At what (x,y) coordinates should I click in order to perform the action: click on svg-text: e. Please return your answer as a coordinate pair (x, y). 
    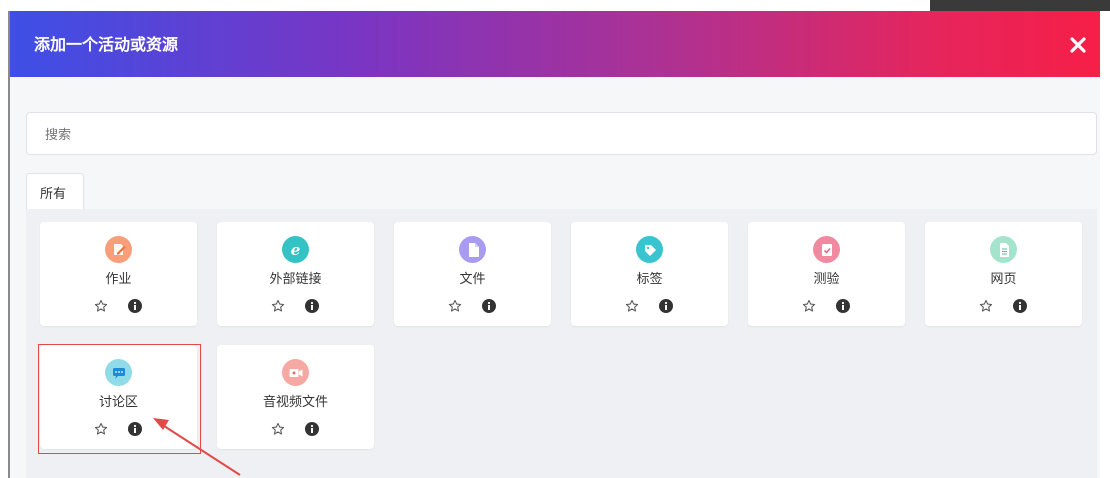
    Looking at the image, I should click on (296, 250).